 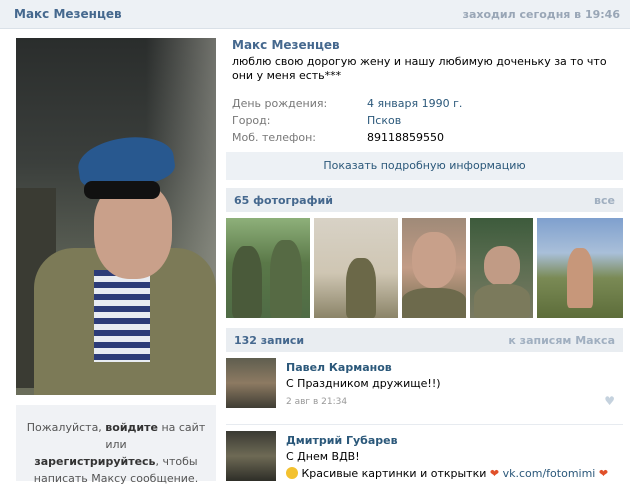 What do you see at coordinates (323, 456) in the screenshot?
I see `post-text: С Днем ВДВ!` at bounding box center [323, 456].